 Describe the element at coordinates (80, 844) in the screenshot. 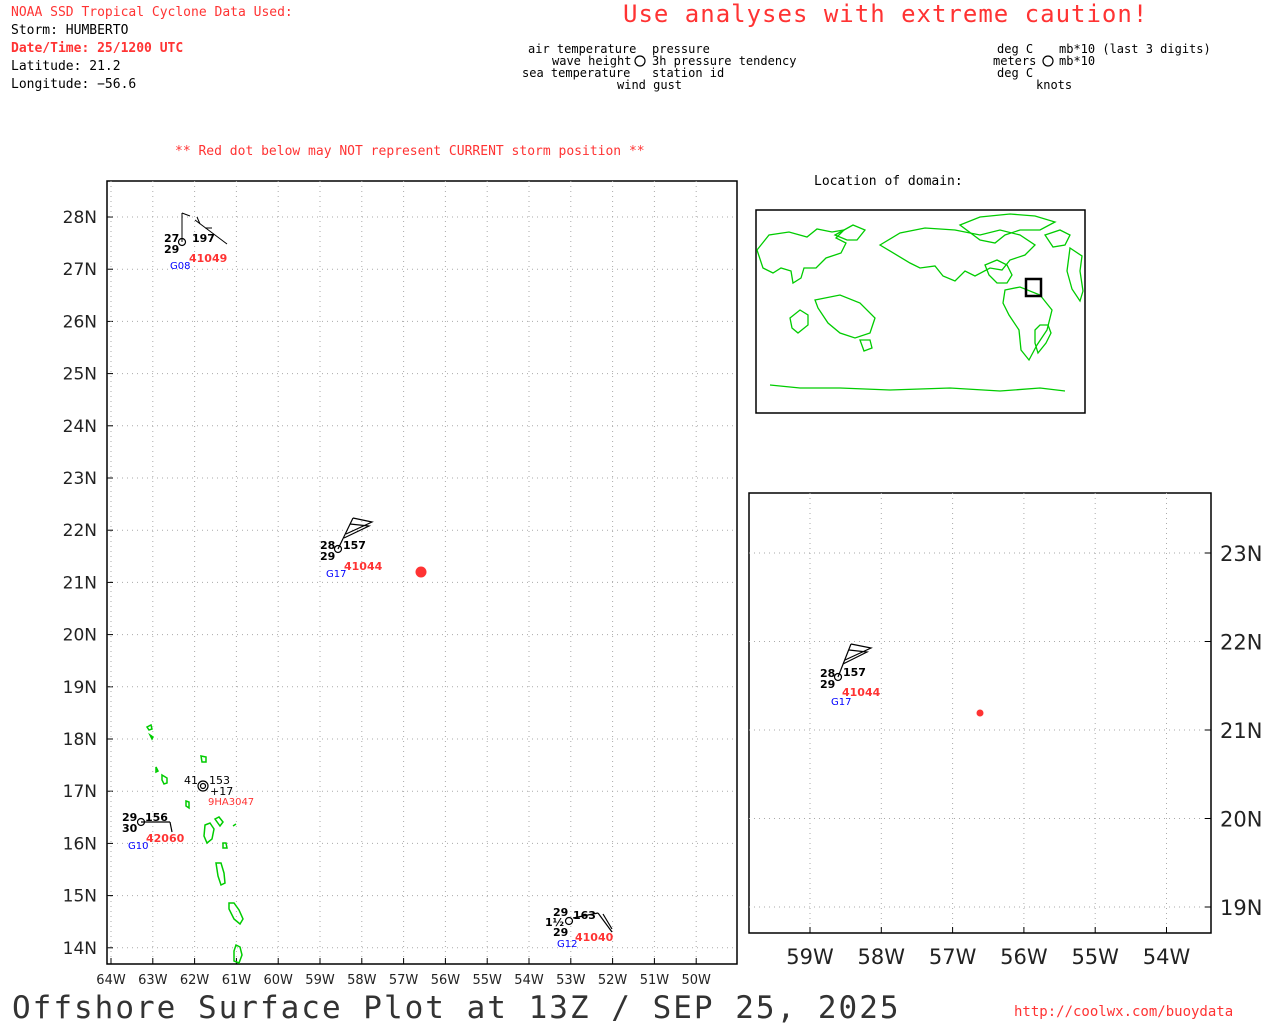

I see `lat-label: 16N` at that location.